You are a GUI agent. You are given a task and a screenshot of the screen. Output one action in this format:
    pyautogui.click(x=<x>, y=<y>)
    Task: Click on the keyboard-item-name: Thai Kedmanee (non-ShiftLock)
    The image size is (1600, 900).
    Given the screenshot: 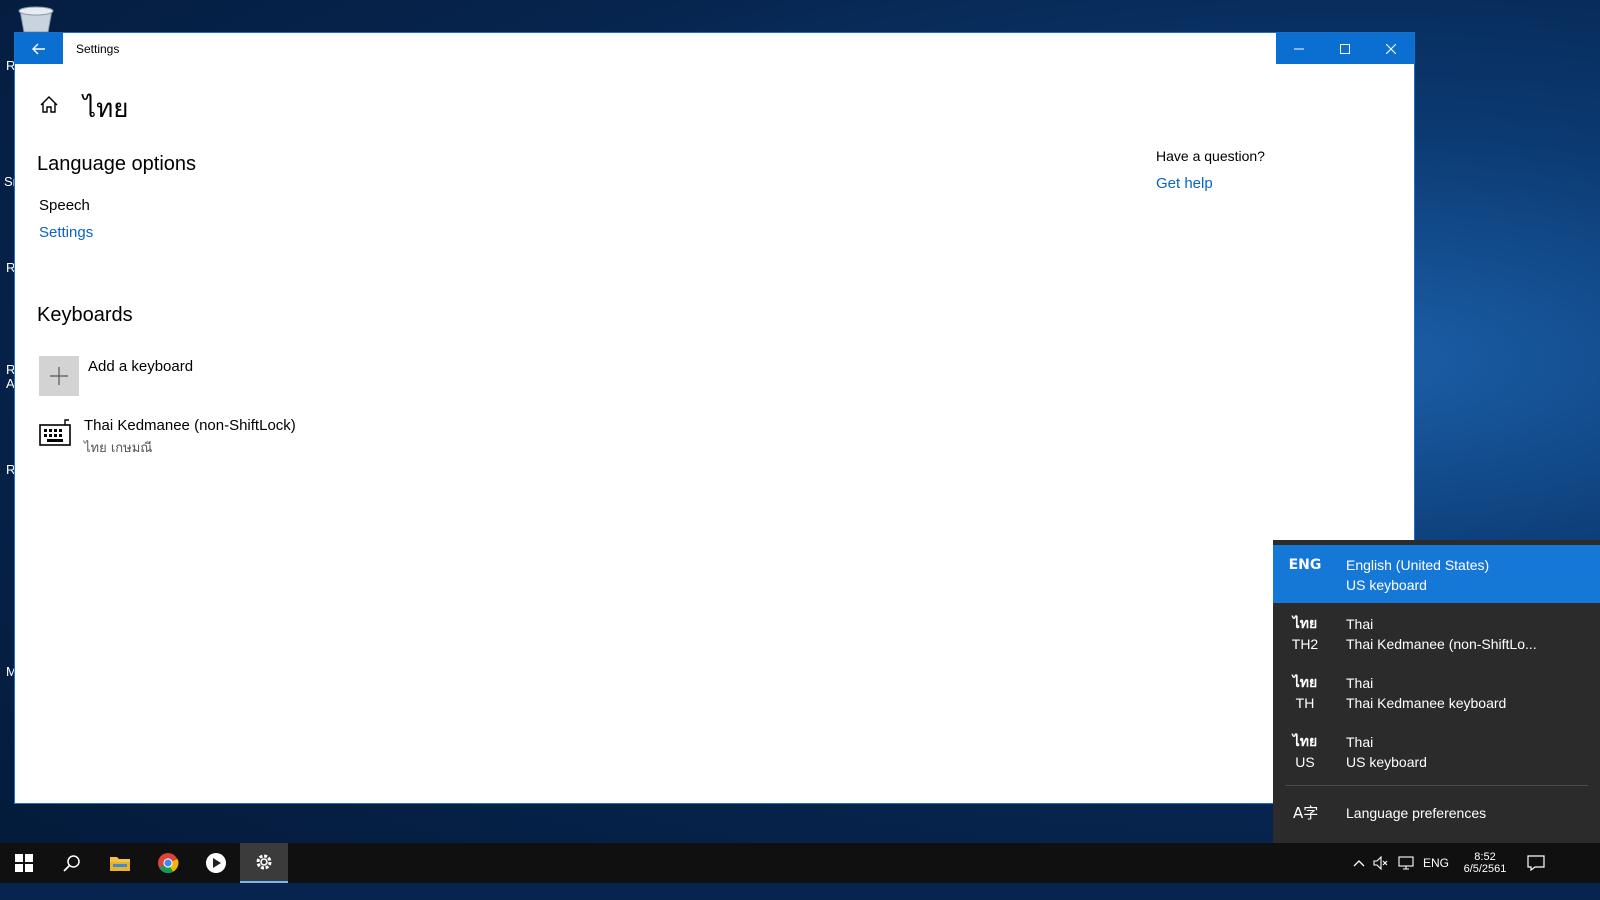 What is the action you would take?
    pyautogui.click(x=190, y=425)
    